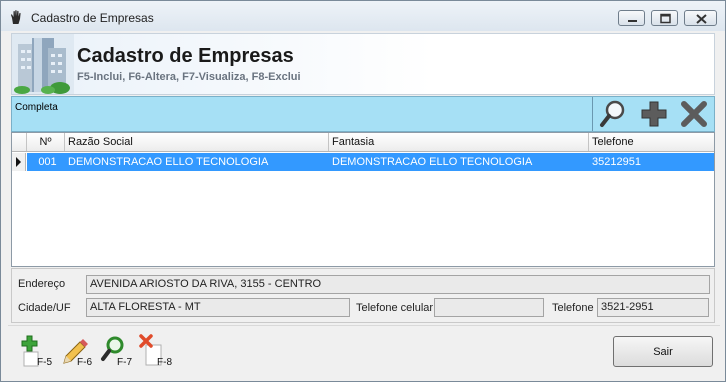 The width and height of the screenshot is (726, 382). Describe the element at coordinates (44, 362) in the screenshot. I see `include-key-label: F-5` at that location.